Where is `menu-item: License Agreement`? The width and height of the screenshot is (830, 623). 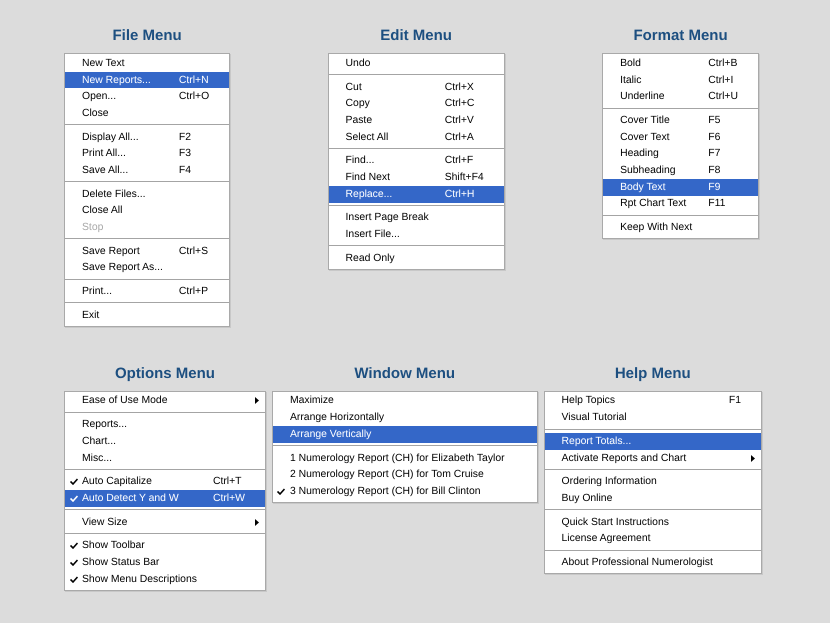
menu-item: License Agreement is located at coordinates (652, 539).